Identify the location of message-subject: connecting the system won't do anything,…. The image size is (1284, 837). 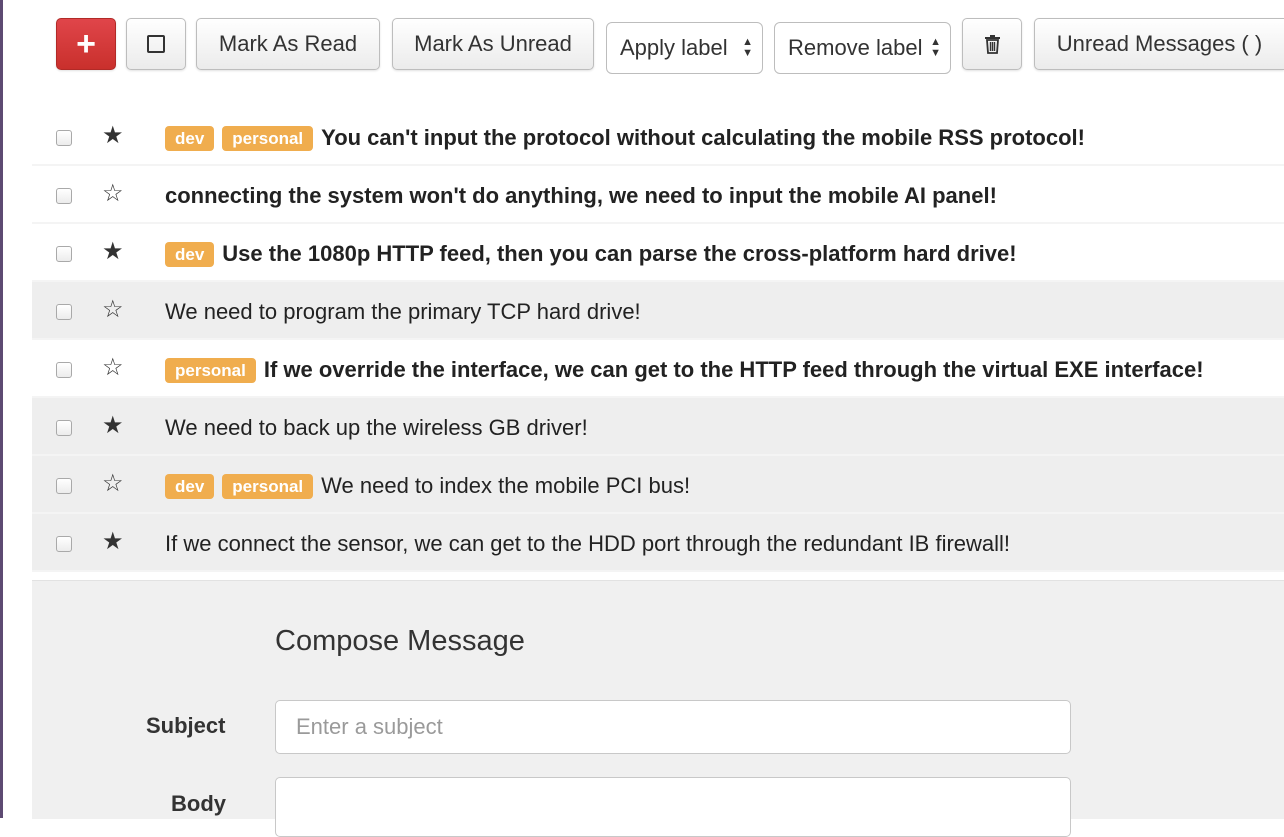
(581, 196).